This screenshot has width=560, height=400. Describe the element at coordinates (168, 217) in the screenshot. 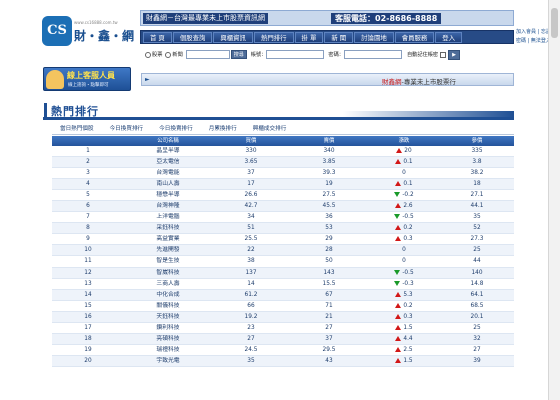

I see `company-cell: 上洋電腦` at that location.